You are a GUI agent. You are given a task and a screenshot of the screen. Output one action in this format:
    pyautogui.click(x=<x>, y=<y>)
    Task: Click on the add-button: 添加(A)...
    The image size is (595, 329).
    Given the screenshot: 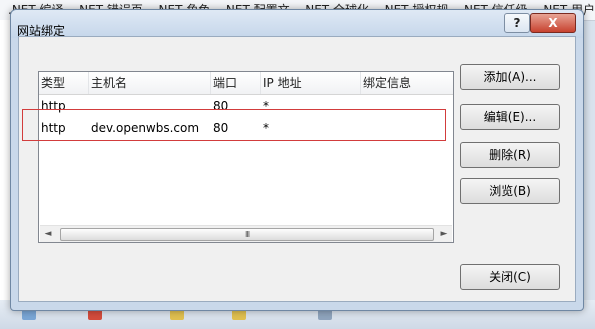 What is the action you would take?
    pyautogui.click(x=510, y=77)
    